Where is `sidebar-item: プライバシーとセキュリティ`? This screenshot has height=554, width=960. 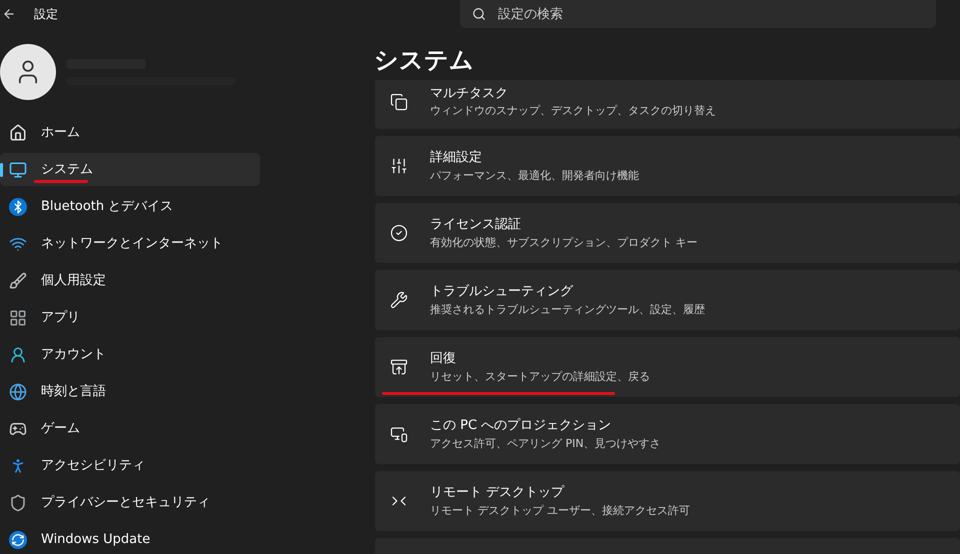
sidebar-item: プライバシーとセキュリティ is located at coordinates (130, 502).